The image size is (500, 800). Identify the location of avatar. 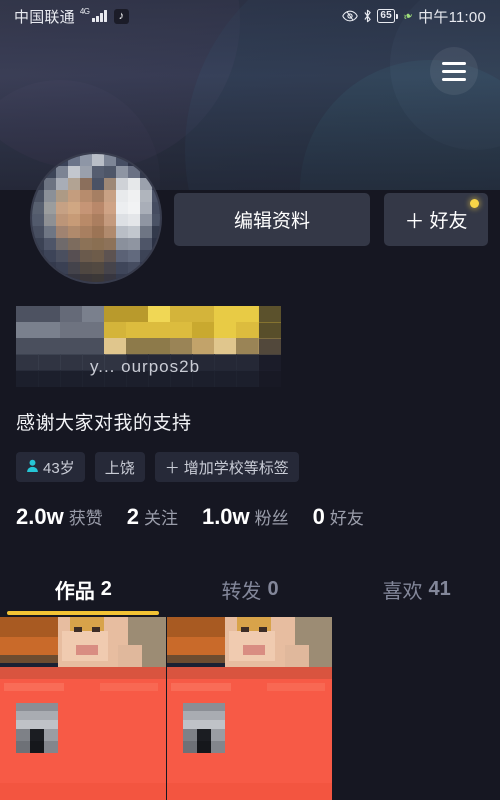
(96, 218).